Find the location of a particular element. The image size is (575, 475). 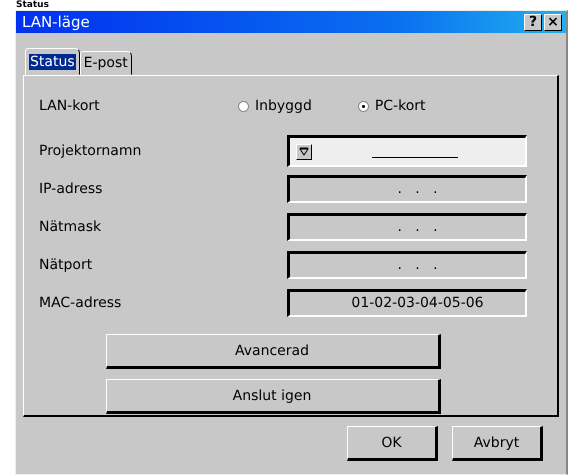

field-label: Projektornamn is located at coordinates (90, 151).